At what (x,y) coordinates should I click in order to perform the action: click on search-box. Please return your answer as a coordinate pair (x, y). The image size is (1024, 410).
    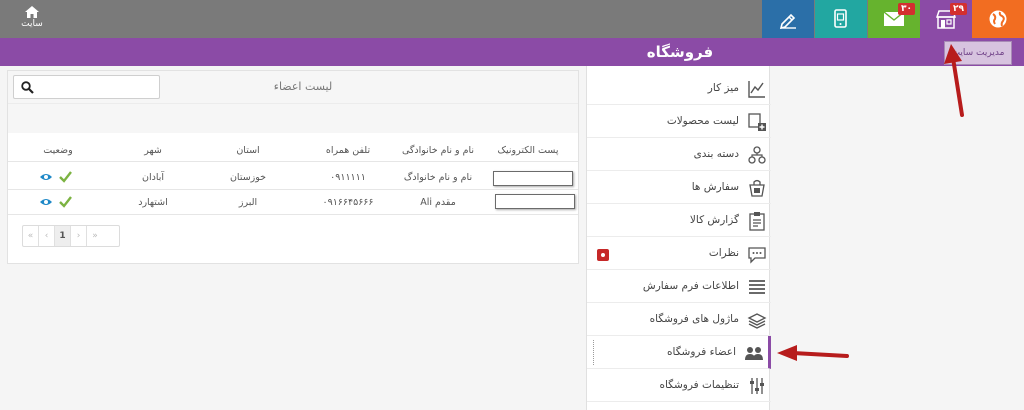
    Looking at the image, I should click on (86, 87).